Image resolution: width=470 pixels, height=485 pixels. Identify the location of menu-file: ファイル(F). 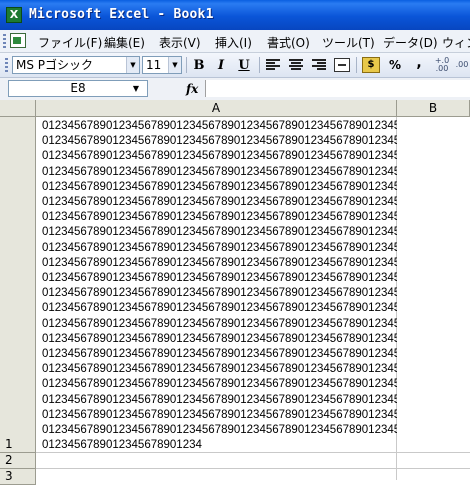
(70, 42).